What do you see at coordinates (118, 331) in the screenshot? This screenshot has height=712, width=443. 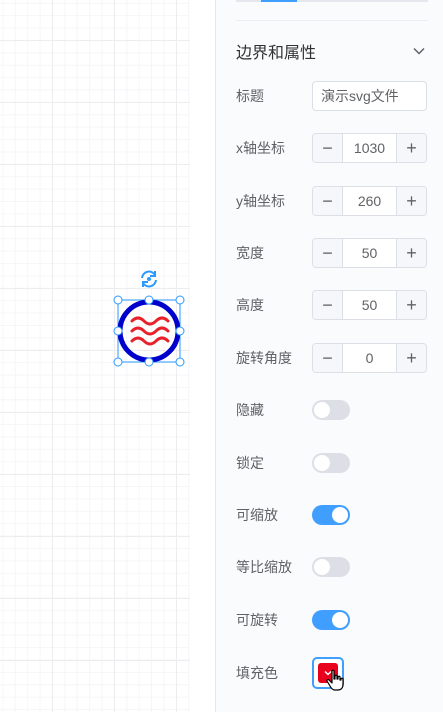 I see `resize-handle-l` at bounding box center [118, 331].